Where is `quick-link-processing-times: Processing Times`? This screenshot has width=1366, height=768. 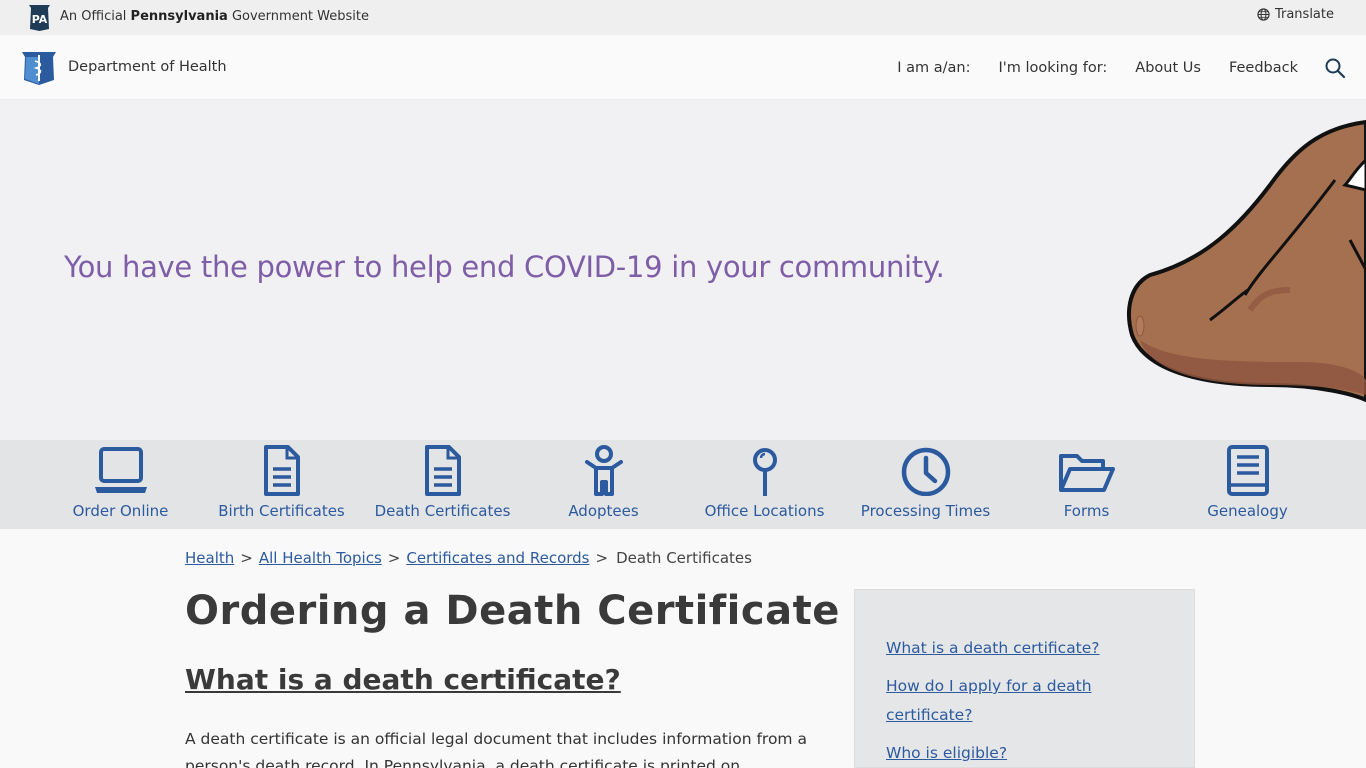
quick-link-processing-times: Processing Times is located at coordinates (925, 484).